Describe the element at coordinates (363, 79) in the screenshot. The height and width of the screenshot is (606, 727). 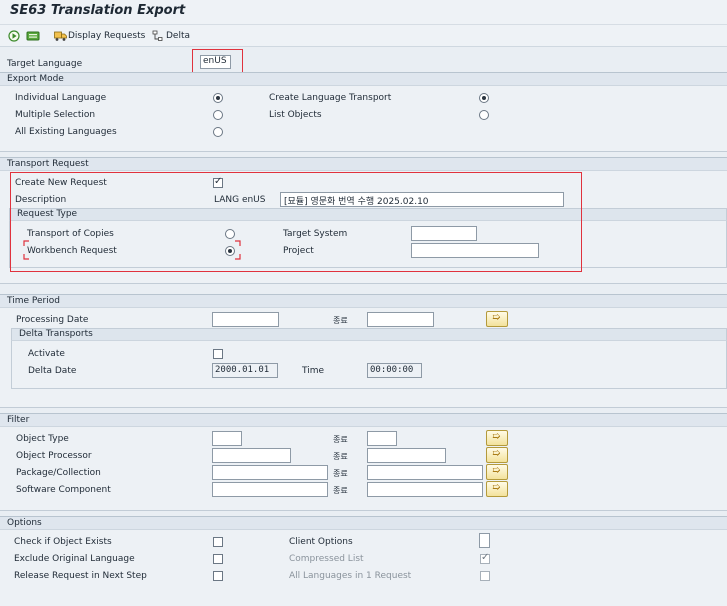
I see `export-mode-header: Export Mode` at that location.